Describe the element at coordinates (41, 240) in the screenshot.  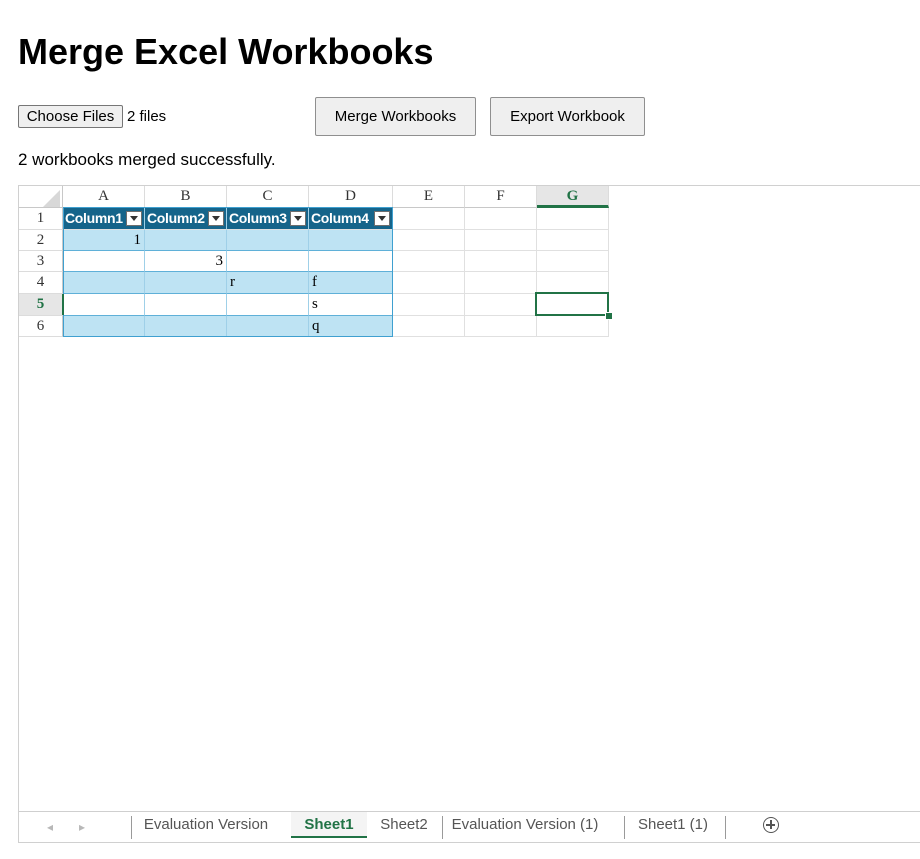
I see `row-header-2: 2` at that location.